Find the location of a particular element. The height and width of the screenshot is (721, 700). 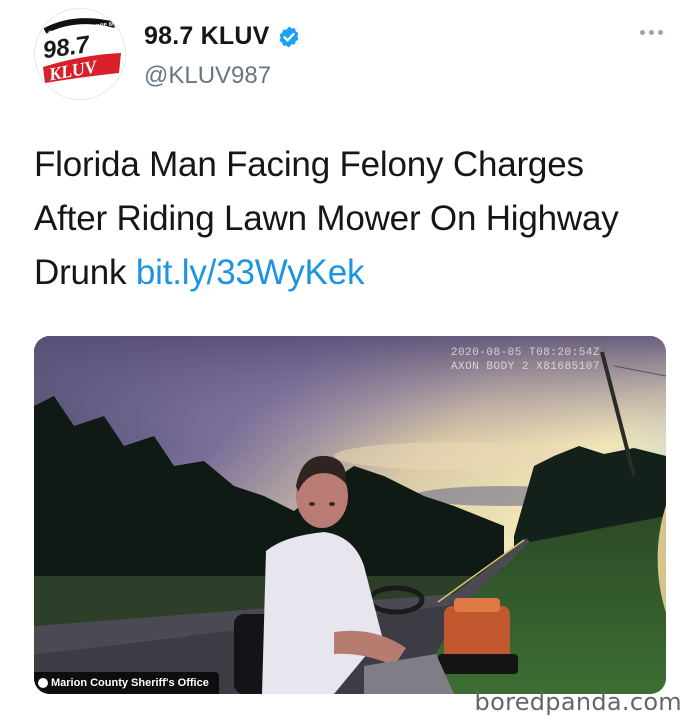

sheriff-badge-icon is located at coordinates (592, 496).